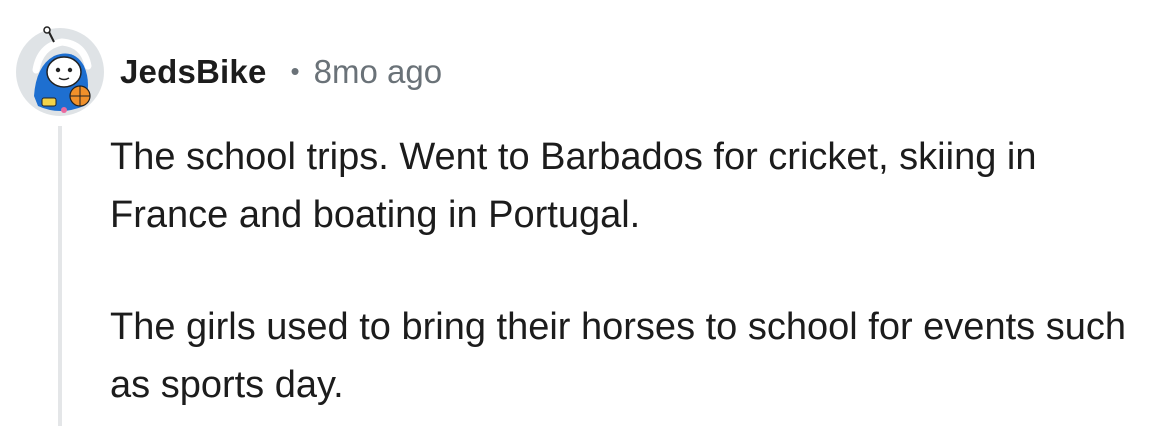 The image size is (1162, 426). I want to click on snoo-avatar-icon, so click(60, 71).